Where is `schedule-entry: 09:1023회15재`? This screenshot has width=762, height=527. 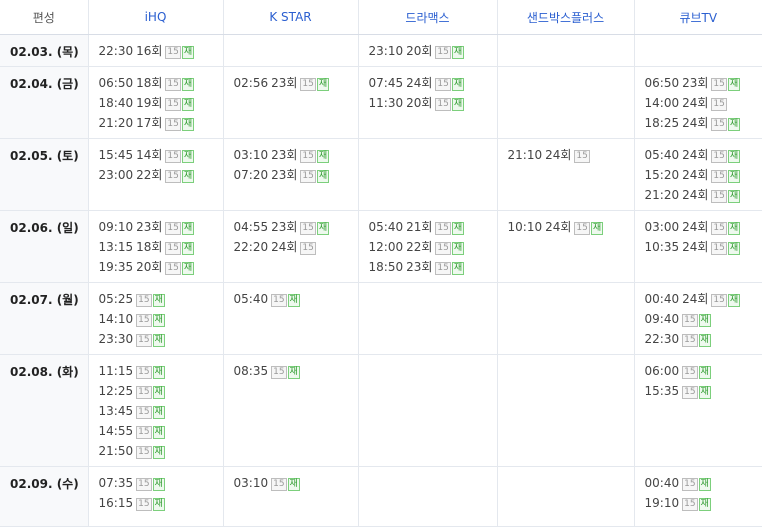
schedule-entry: 09:1023회15재 is located at coordinates (161, 227).